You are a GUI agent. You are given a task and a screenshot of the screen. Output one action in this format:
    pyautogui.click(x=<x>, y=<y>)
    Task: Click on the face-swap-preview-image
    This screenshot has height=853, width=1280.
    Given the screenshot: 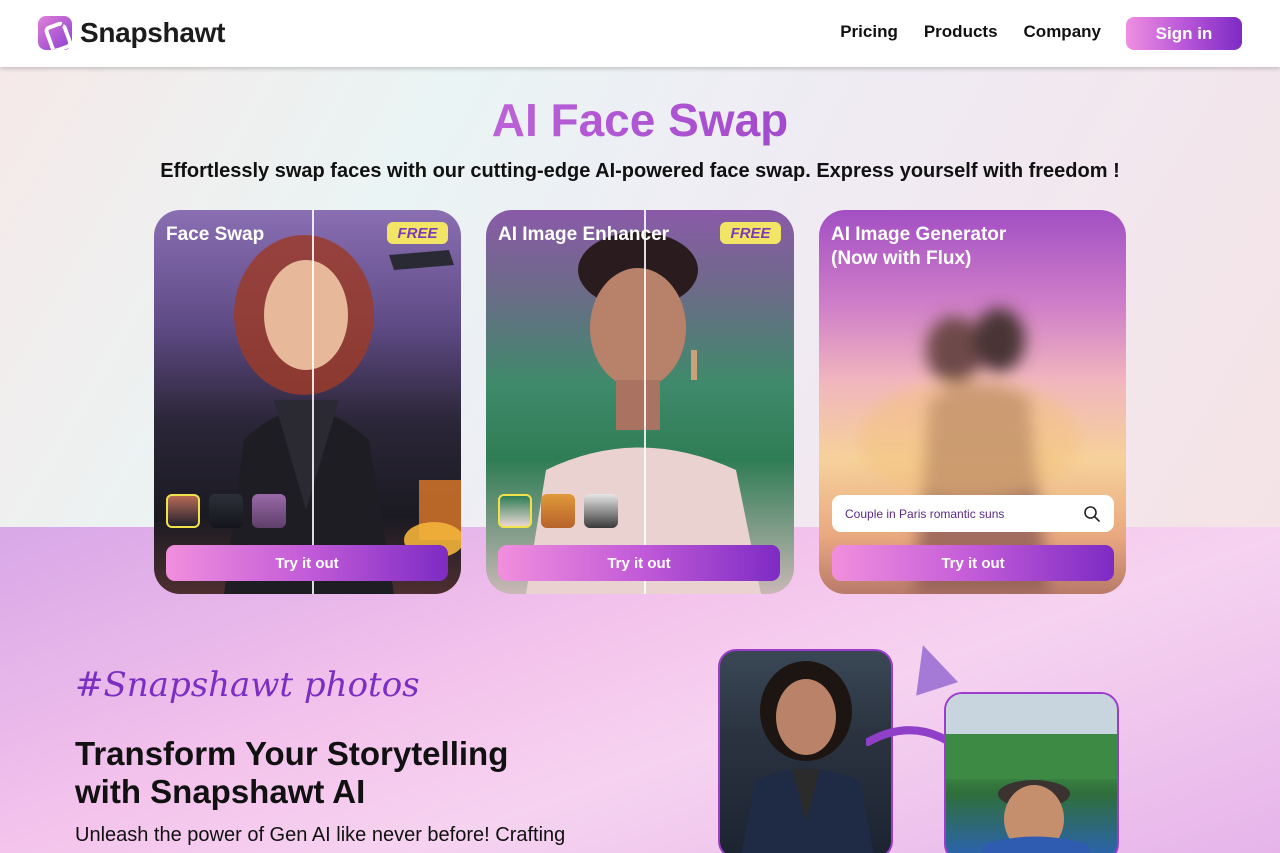 What is the action you would take?
    pyautogui.click(x=342, y=414)
    